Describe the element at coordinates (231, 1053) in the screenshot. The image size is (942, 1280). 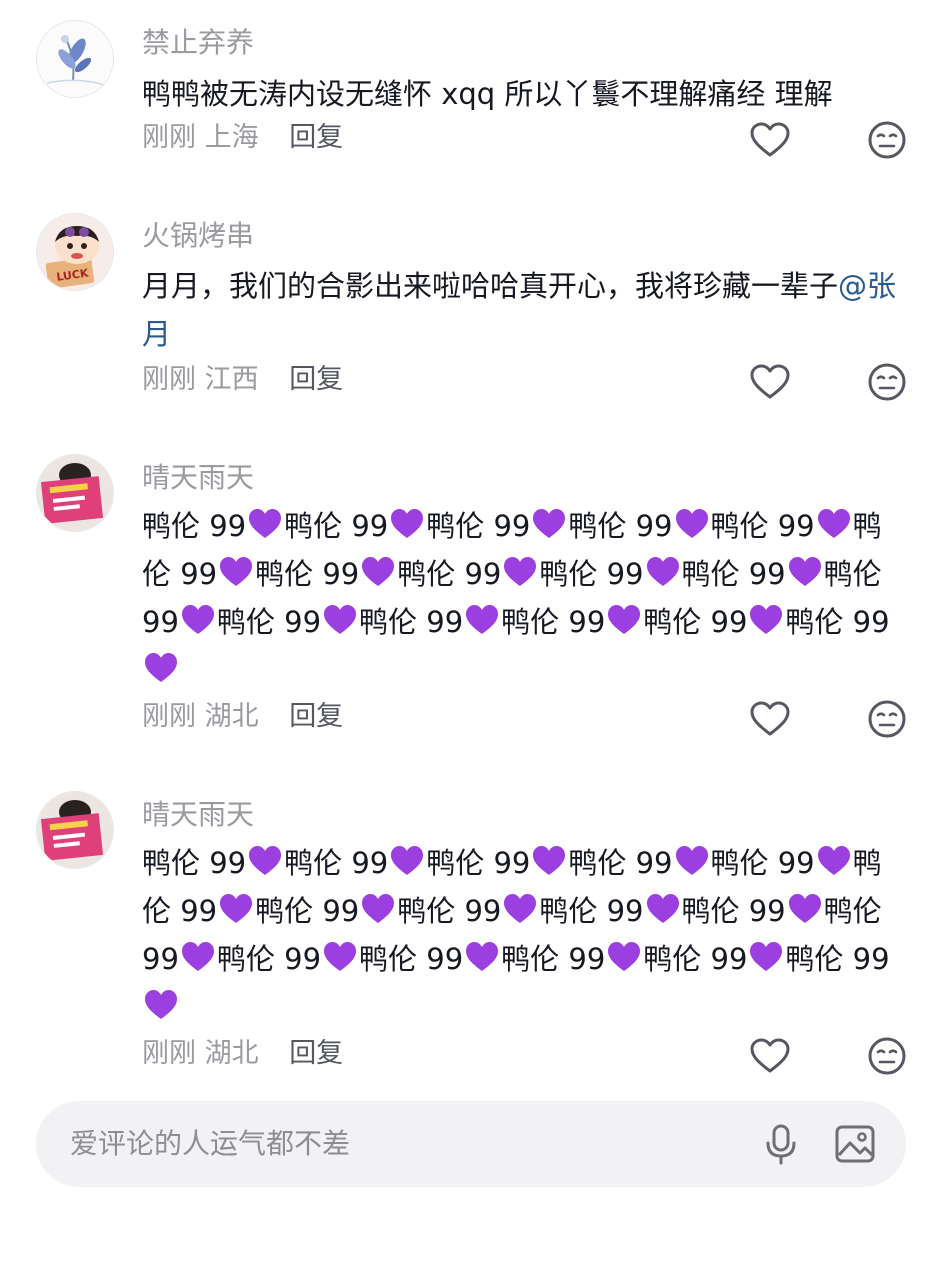
I see `comment-location: 湖北` at that location.